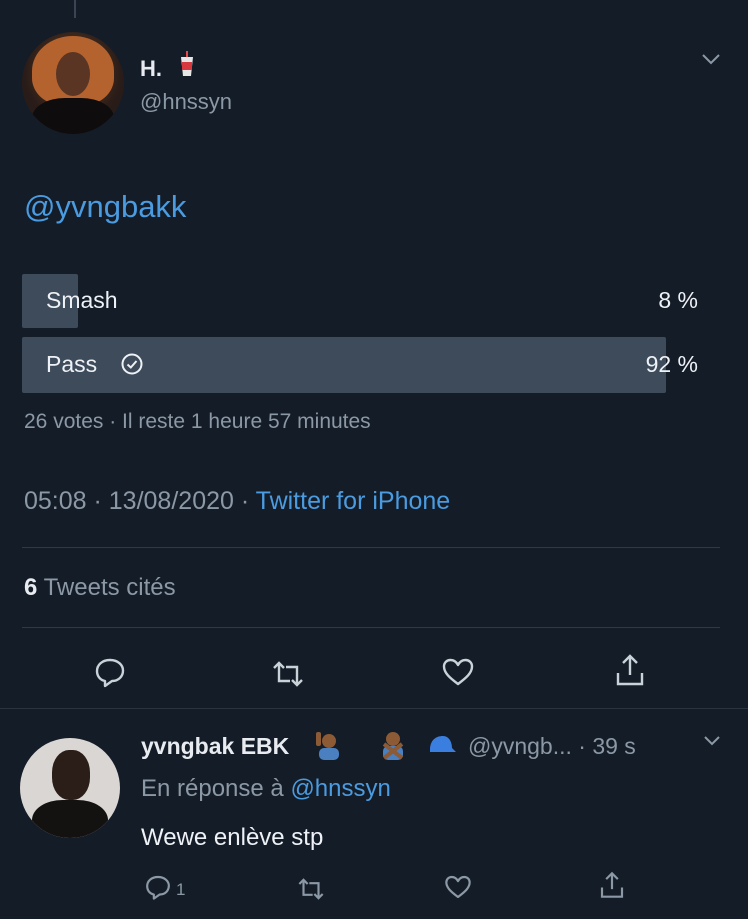  What do you see at coordinates (70, 788) in the screenshot?
I see `reply-author-avatar` at bounding box center [70, 788].